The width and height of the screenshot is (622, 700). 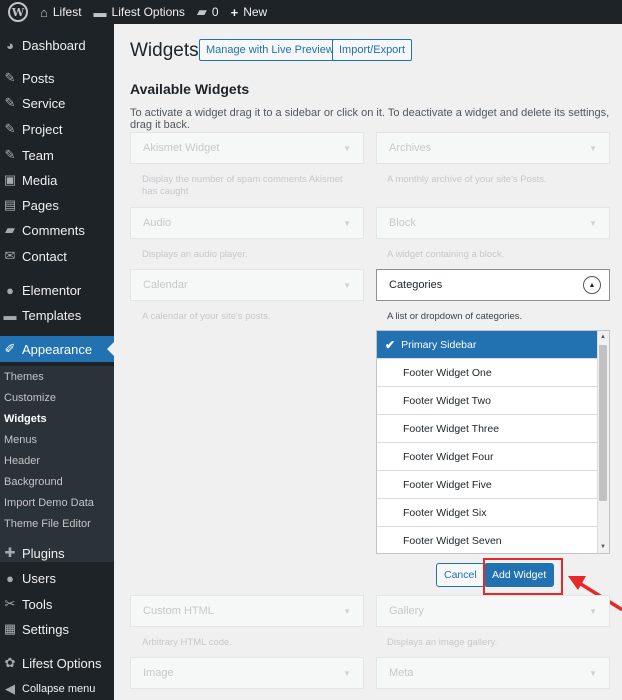 I want to click on cancel-button: Cancel, so click(x=460, y=575).